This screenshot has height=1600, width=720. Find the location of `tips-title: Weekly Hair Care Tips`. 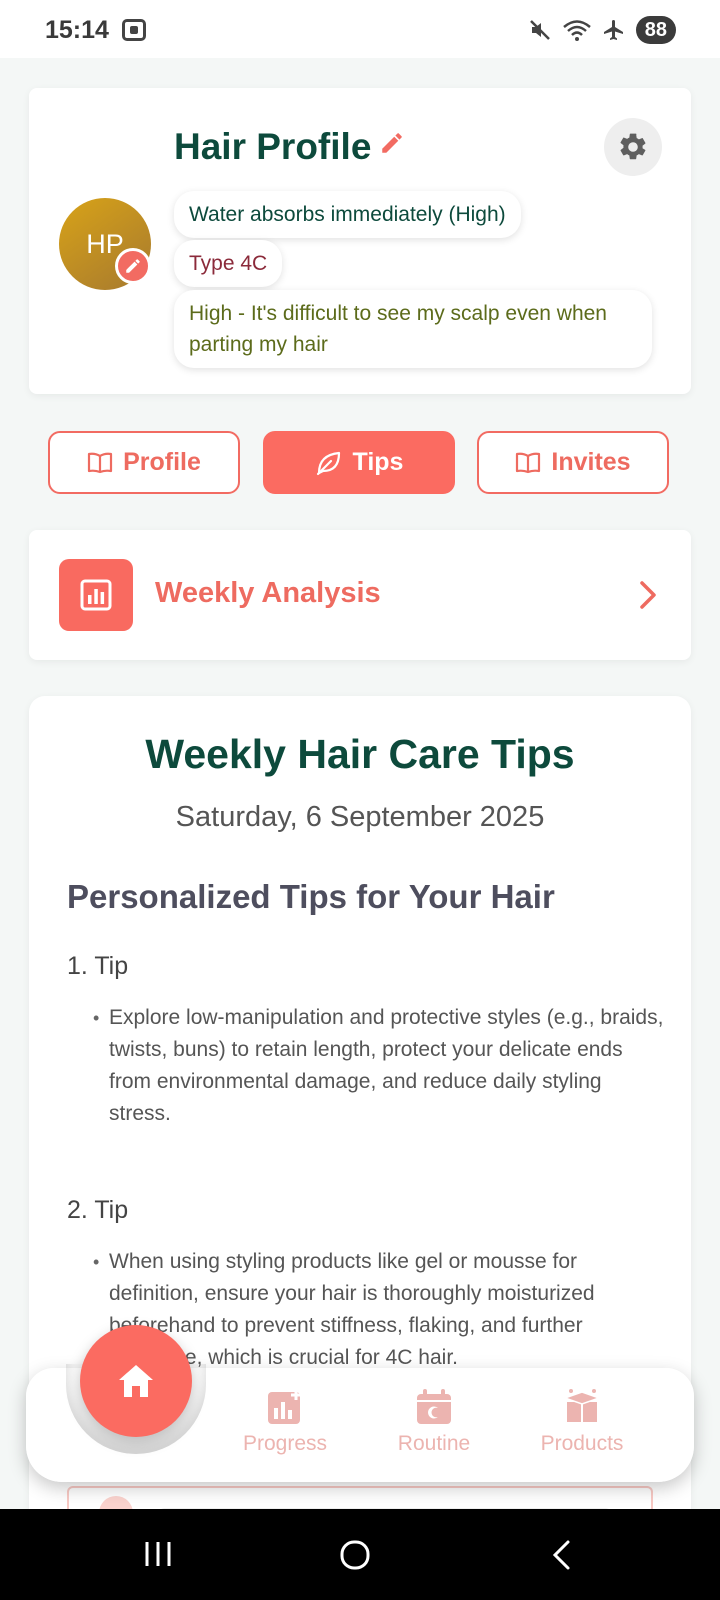

tips-title: Weekly Hair Care Tips is located at coordinates (360, 754).